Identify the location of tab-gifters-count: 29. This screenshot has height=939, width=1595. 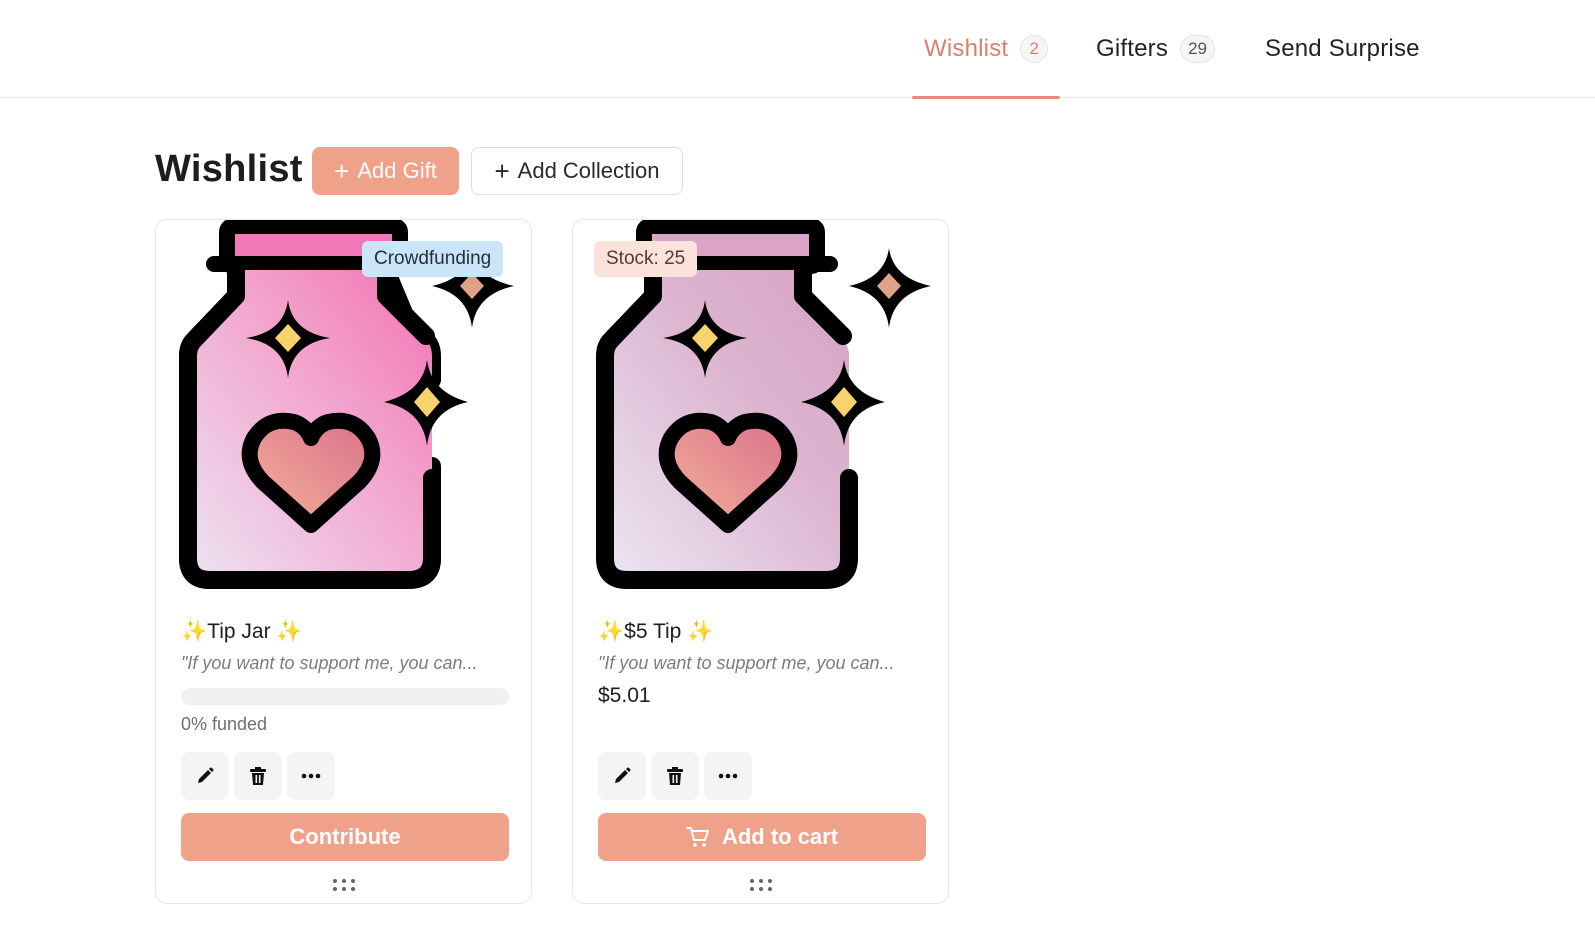
(1197, 49).